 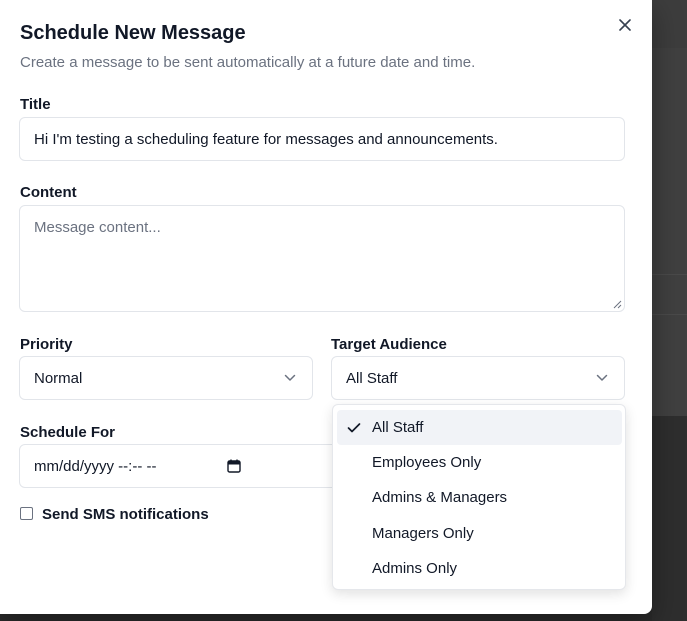 I want to click on target-audience-label: Target Audience, so click(x=389, y=344).